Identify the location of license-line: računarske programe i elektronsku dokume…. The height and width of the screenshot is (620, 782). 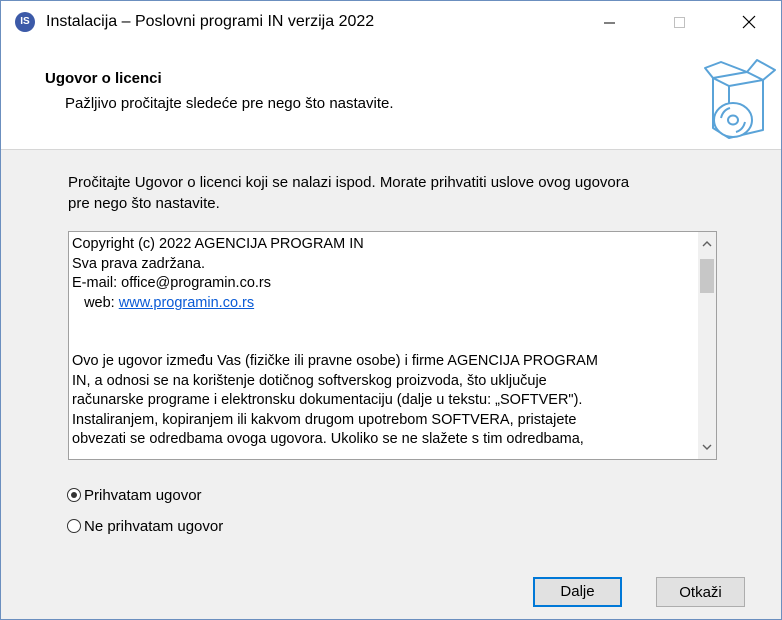
(327, 400).